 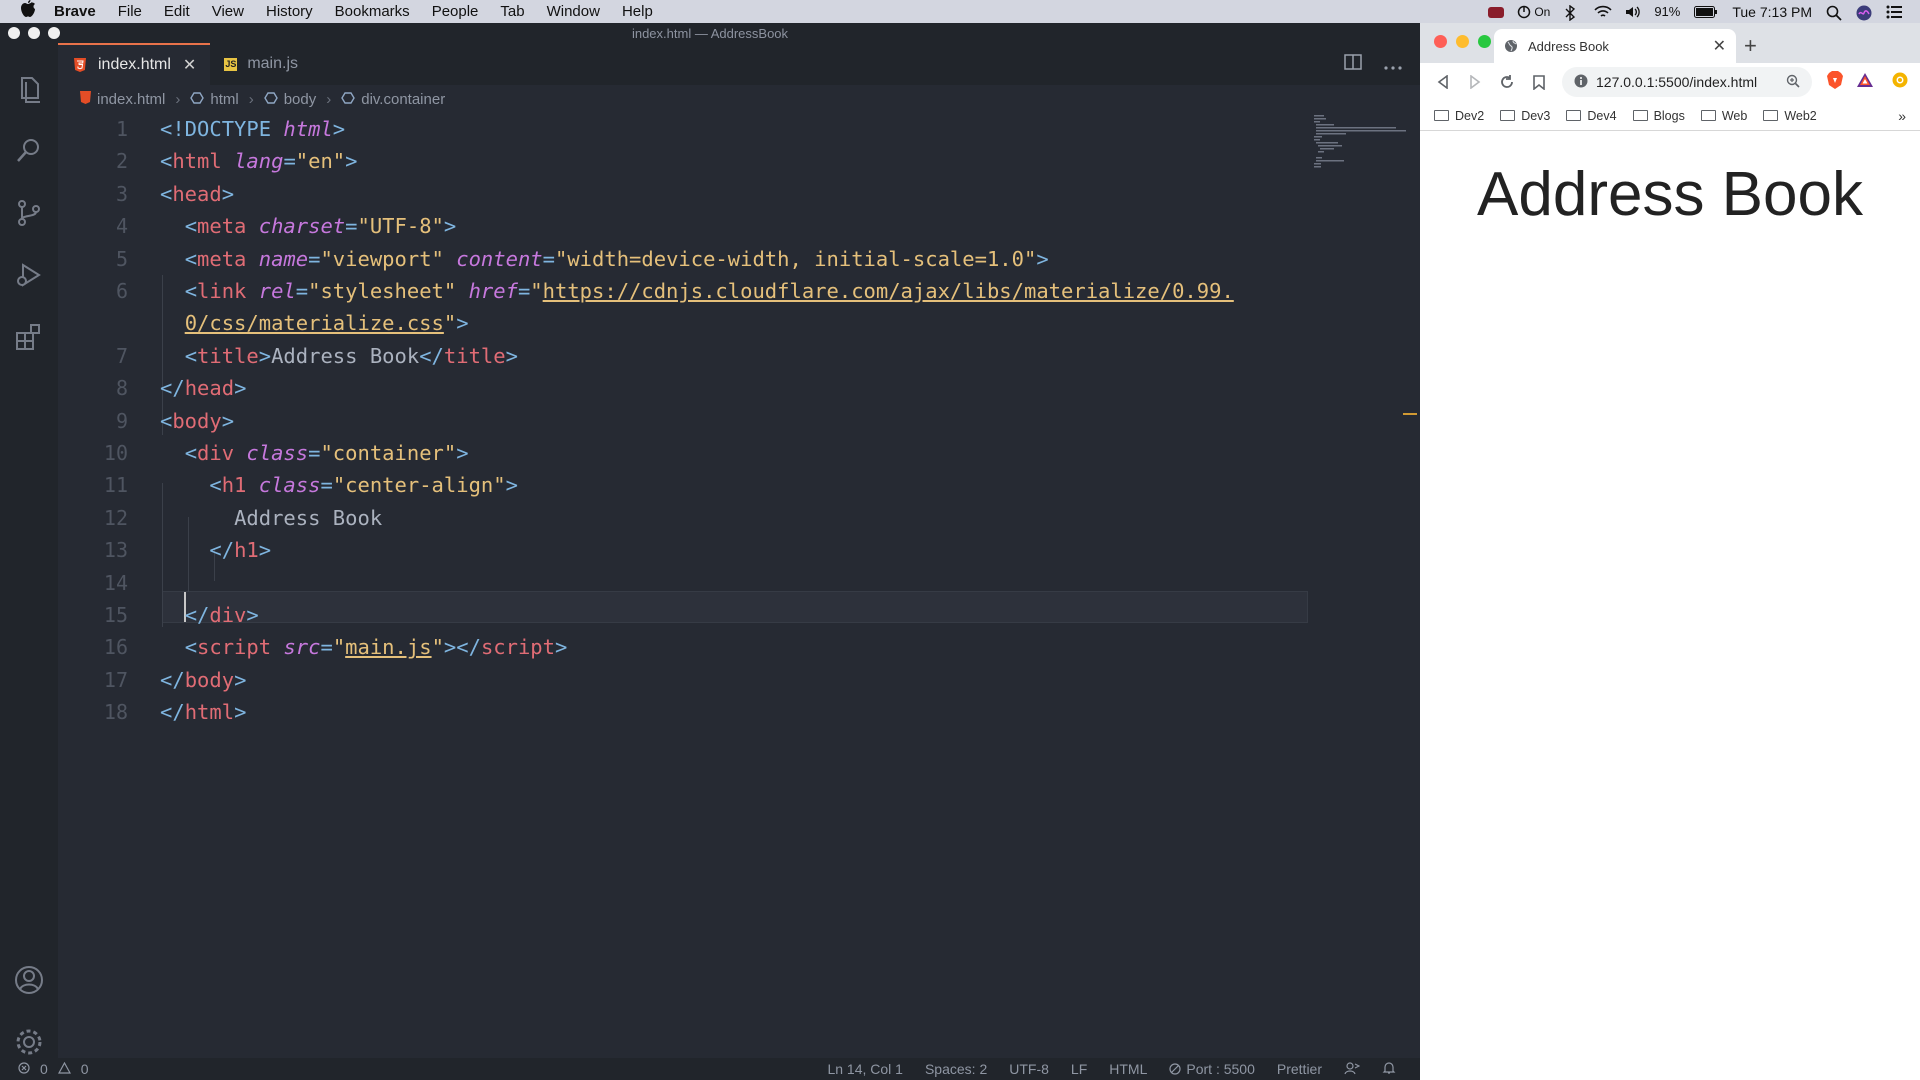 I want to click on more-actions-icon, so click(x=1393, y=64).